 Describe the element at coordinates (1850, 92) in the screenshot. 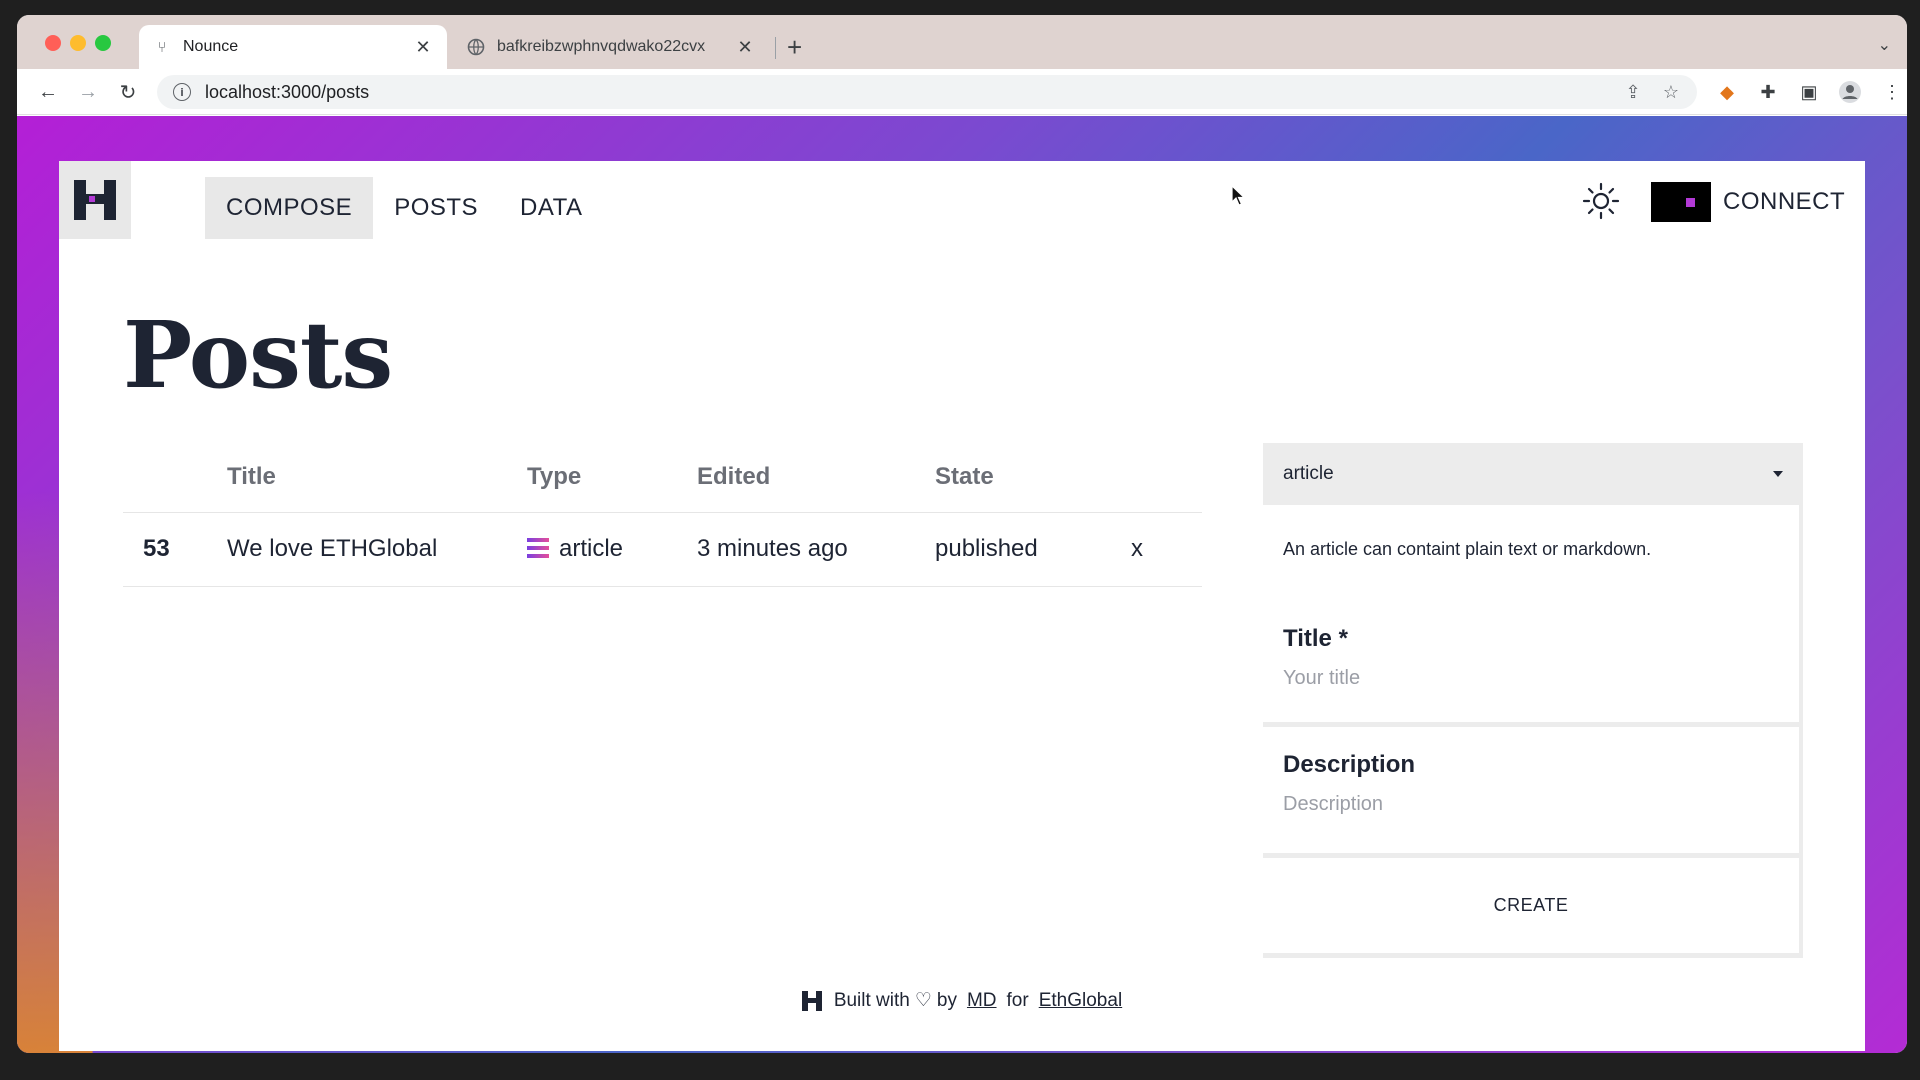

I see `profile-avatar-icon` at that location.